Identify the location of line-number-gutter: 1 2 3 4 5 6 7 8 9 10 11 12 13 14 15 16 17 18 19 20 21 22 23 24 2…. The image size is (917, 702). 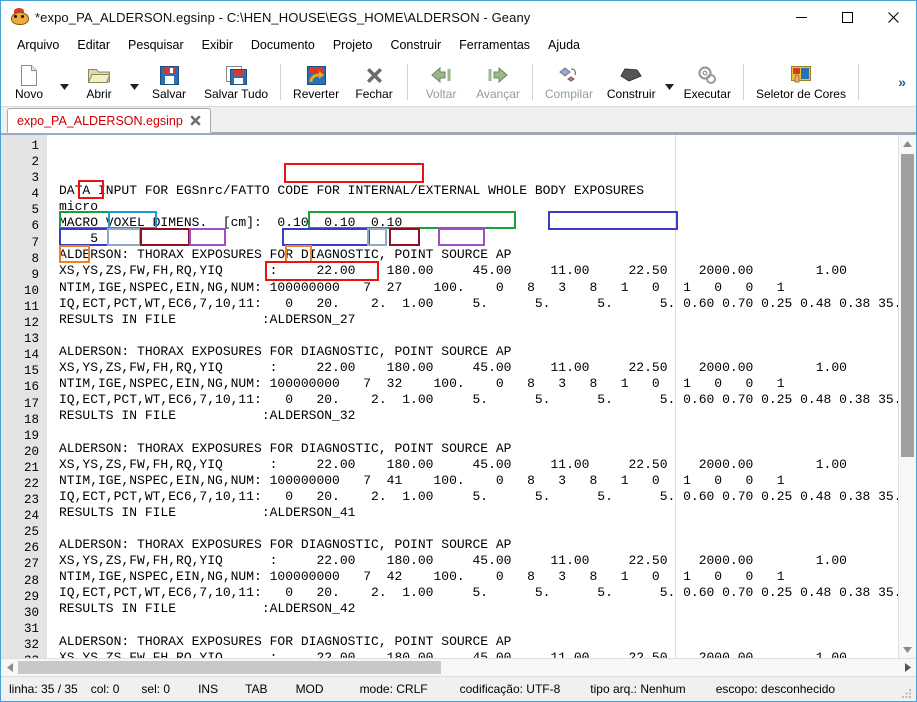
(24, 396).